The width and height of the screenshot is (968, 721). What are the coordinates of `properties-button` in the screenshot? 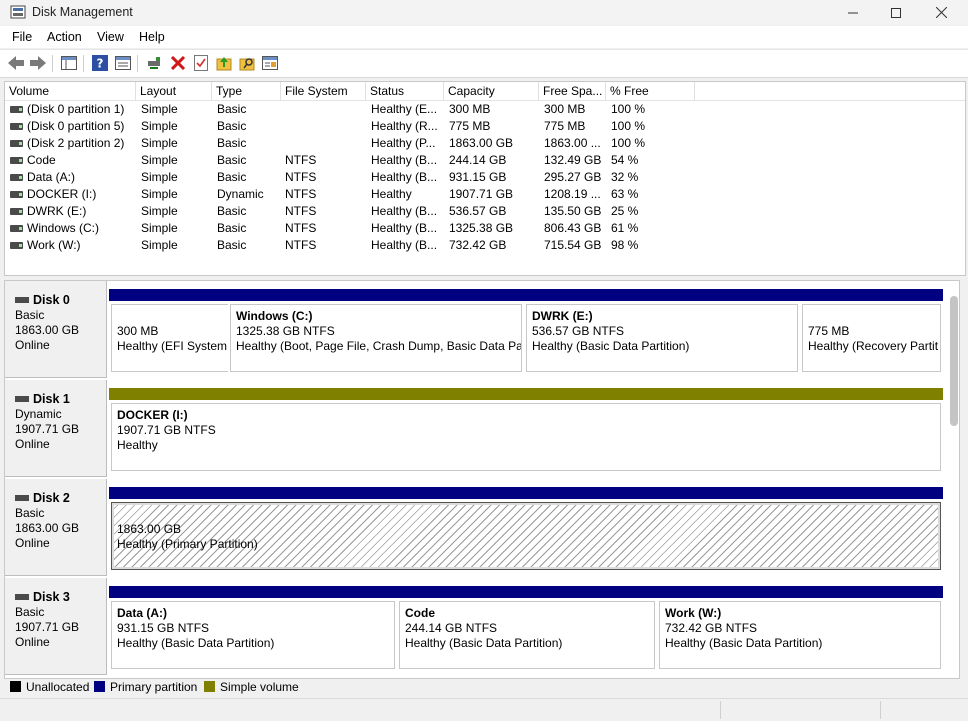 It's located at (123, 63).